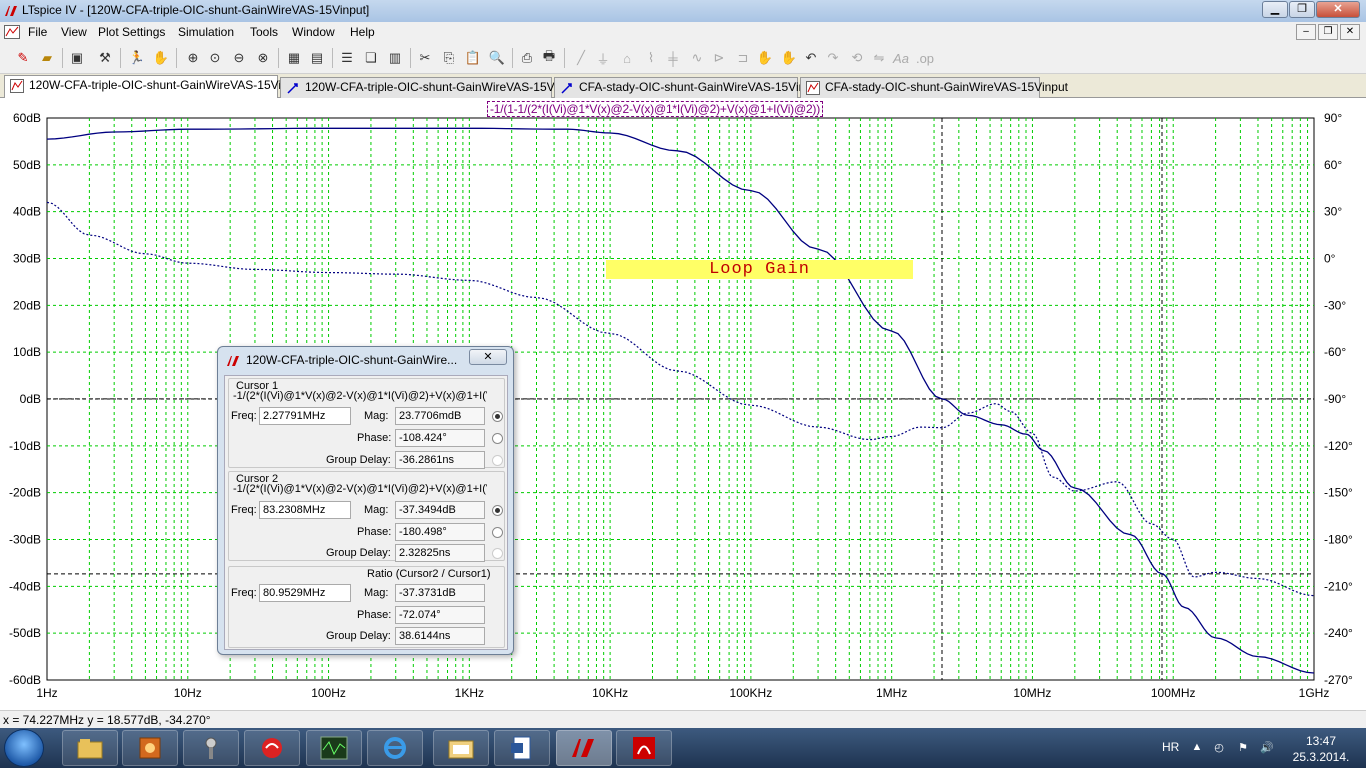 The image size is (1366, 768). I want to click on ground-icon: ⏚, so click(603, 58).